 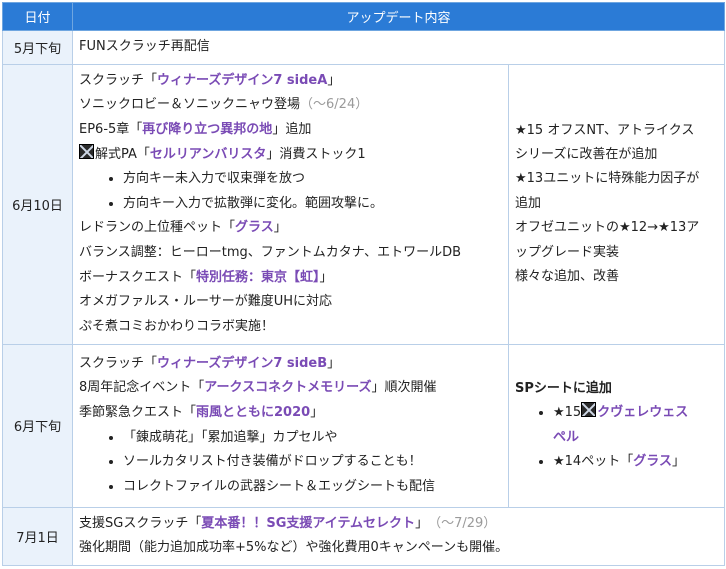 I want to click on content-line: スクラッチ「ウィナーズデザイン7 sideB」, so click(x=210, y=363).